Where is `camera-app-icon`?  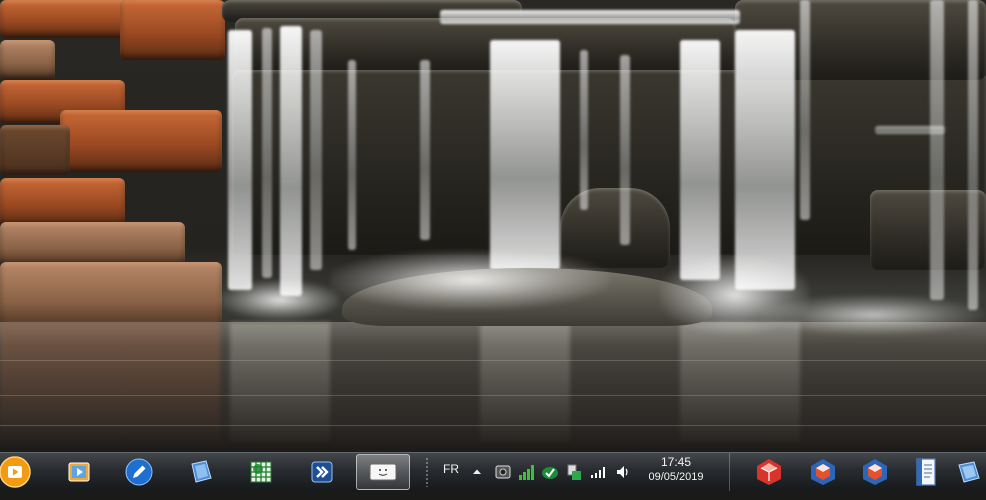 camera-app-icon is located at coordinates (503, 472).